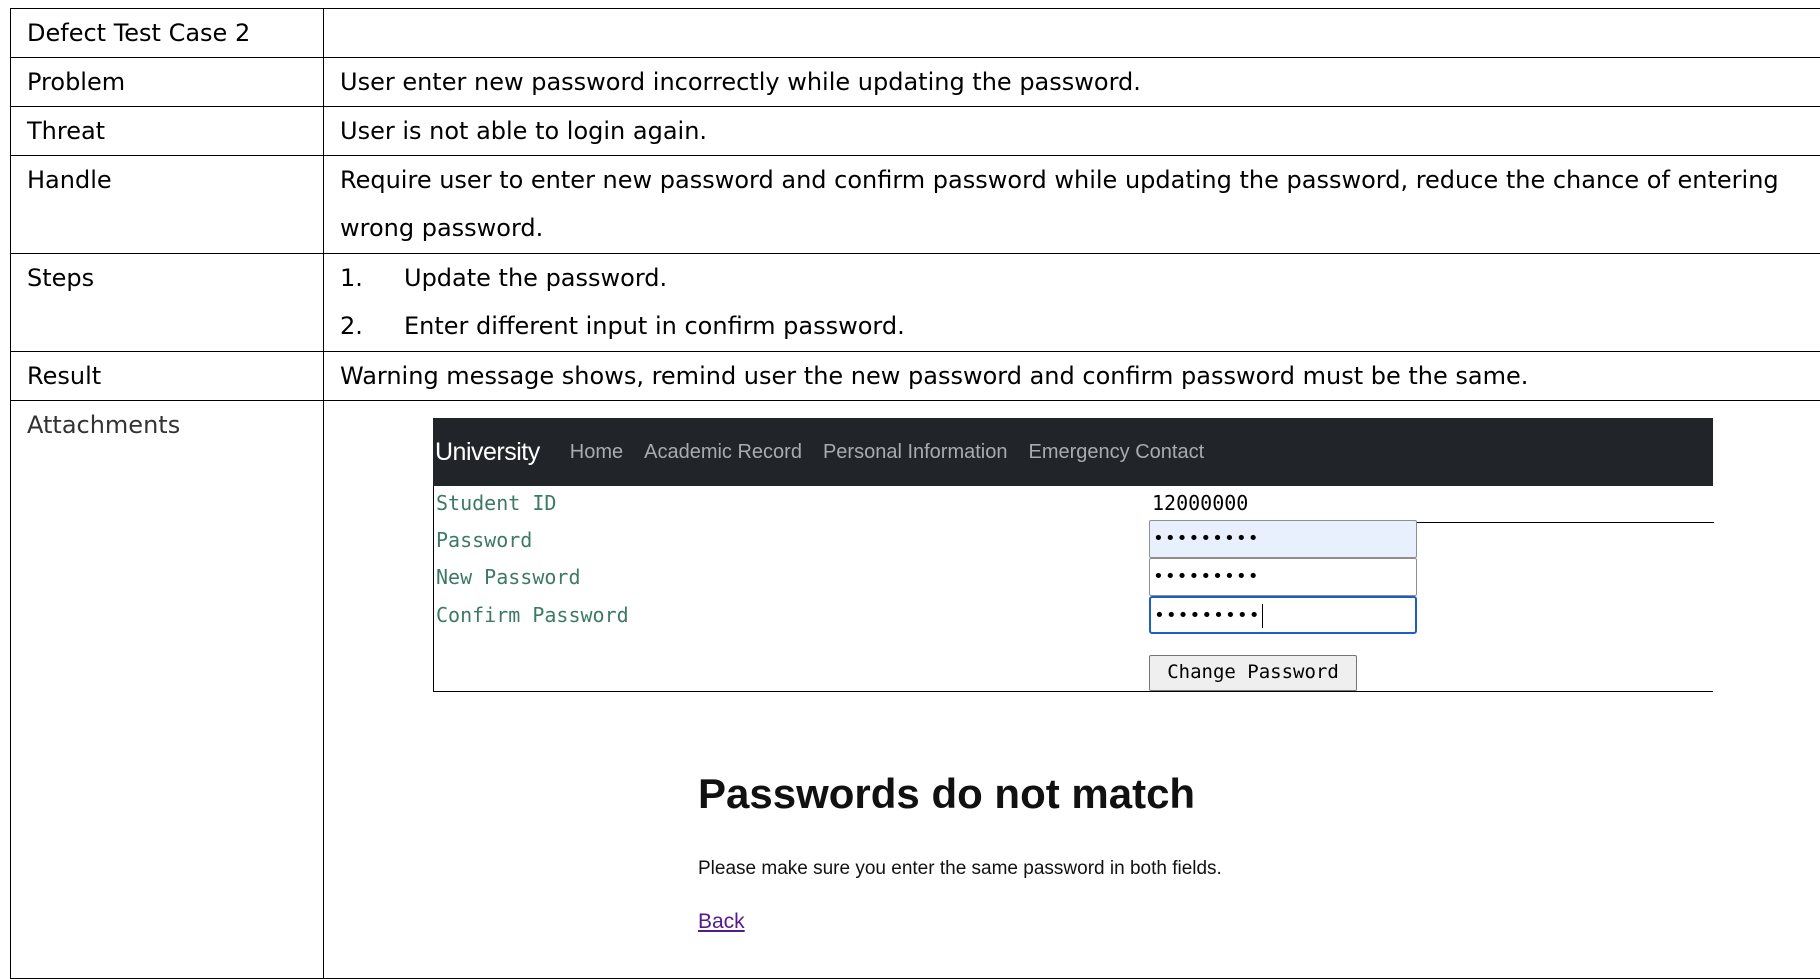 Image resolution: width=1820 pixels, height=979 pixels. I want to click on threat-value: User is not able to login again., so click(1072, 131).